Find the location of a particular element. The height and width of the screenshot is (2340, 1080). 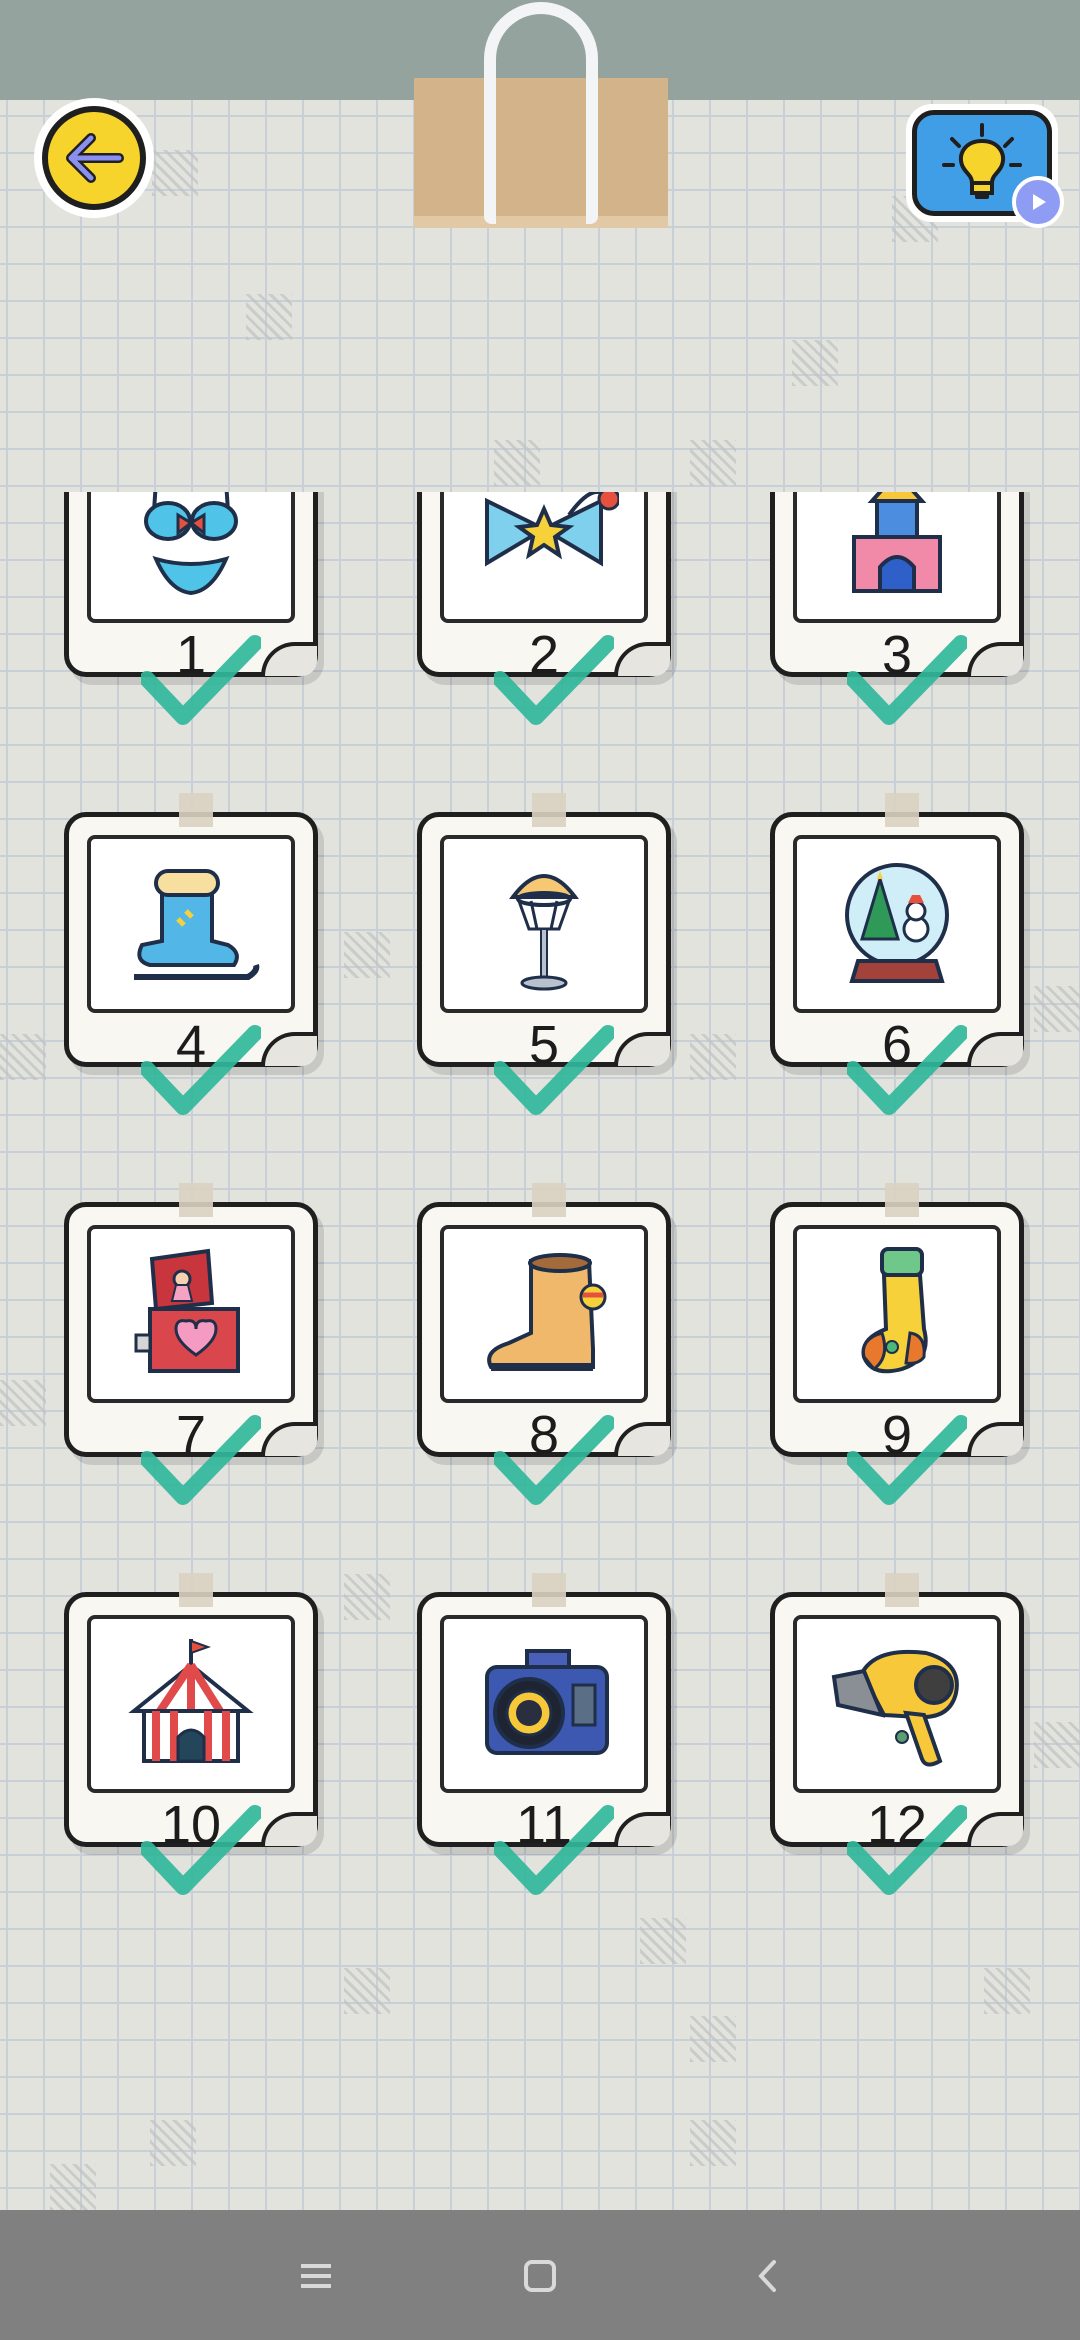

level-card: 6 is located at coordinates (897, 954).